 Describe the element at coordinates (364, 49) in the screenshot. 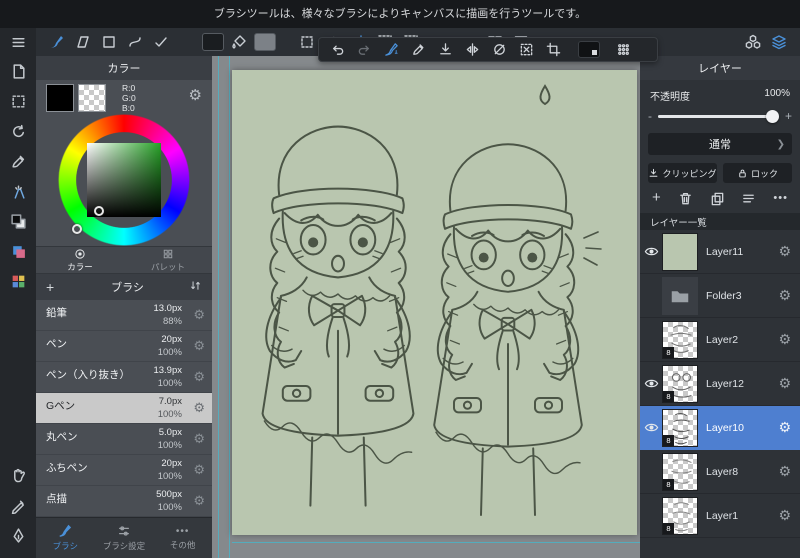

I see `redo-icon` at that location.